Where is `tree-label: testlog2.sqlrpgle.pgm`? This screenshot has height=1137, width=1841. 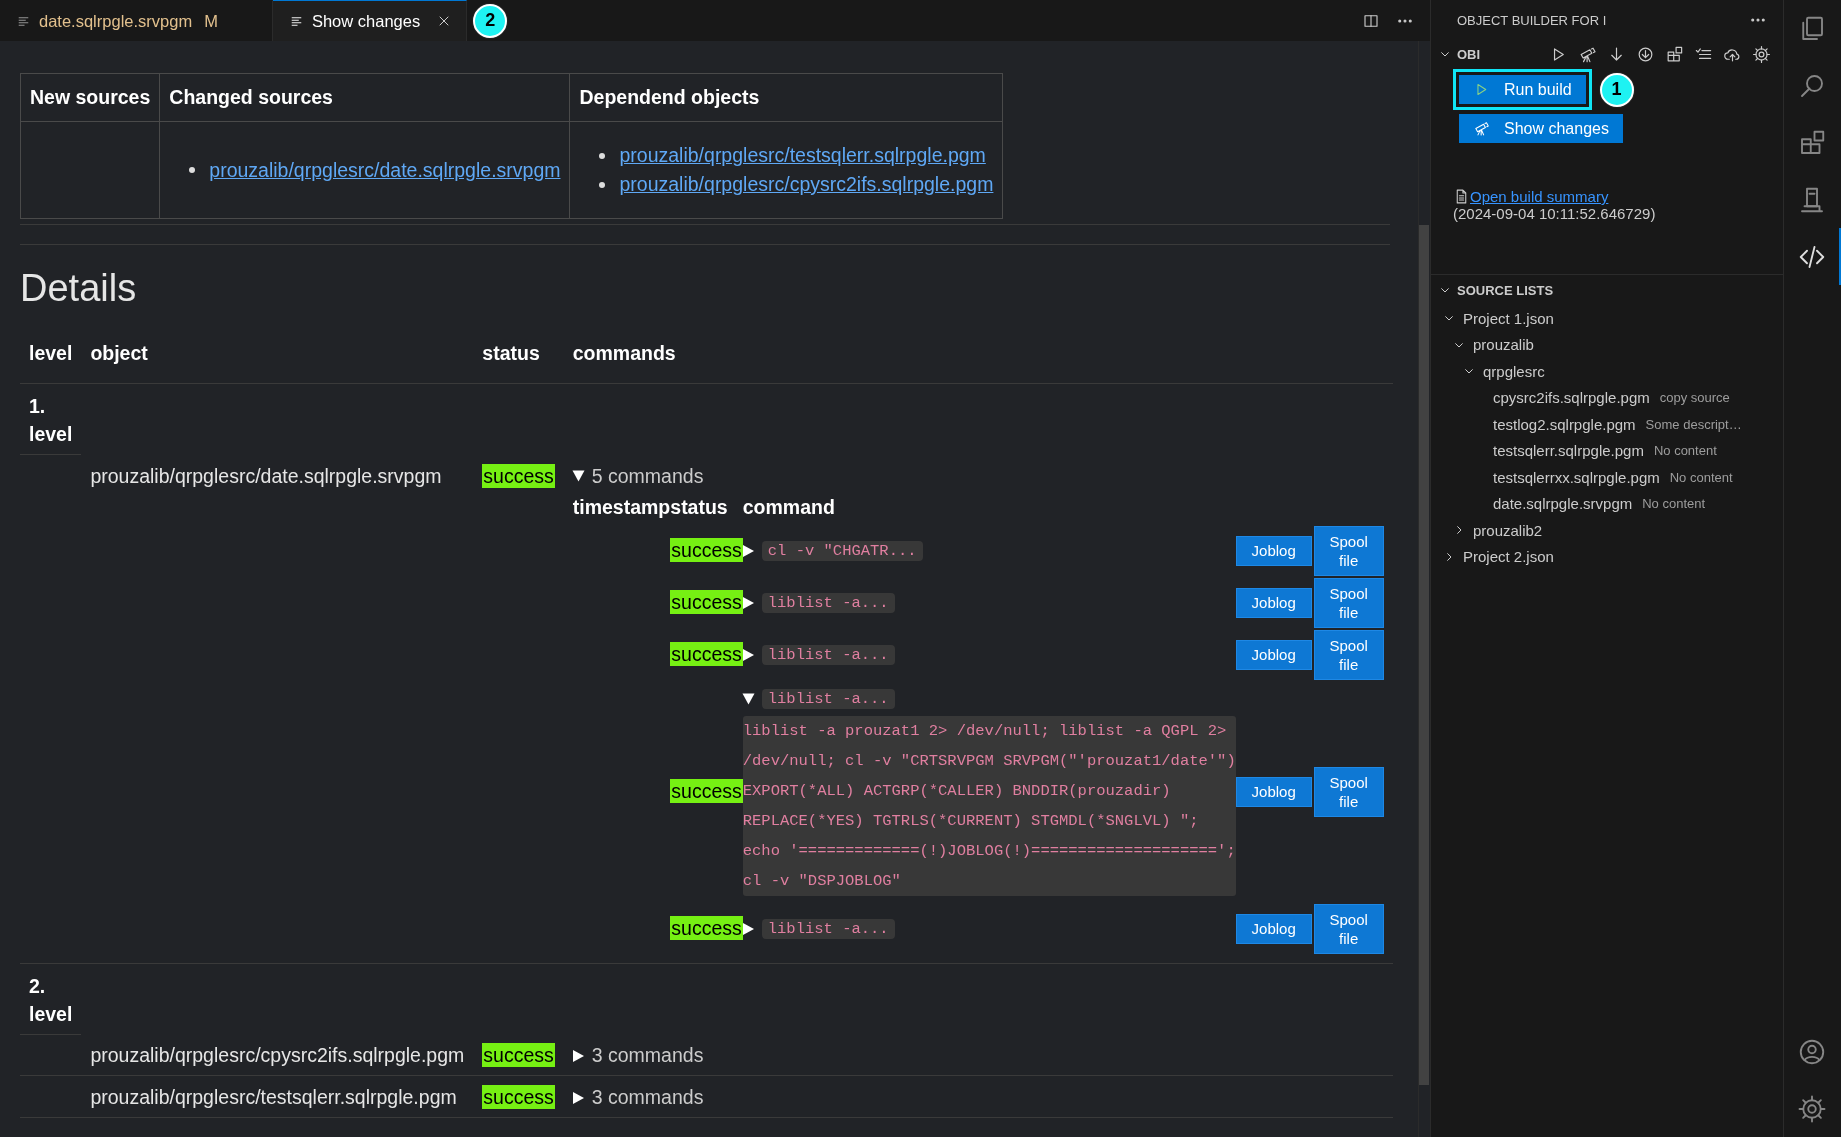
tree-label: testlog2.sqlrpgle.pgm is located at coordinates (1564, 424).